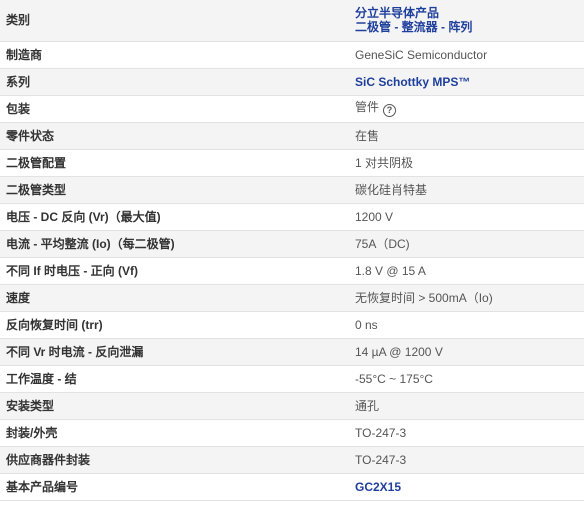  What do you see at coordinates (463, 190) in the screenshot?
I see `row-value: 碳化硅肖特基` at bounding box center [463, 190].